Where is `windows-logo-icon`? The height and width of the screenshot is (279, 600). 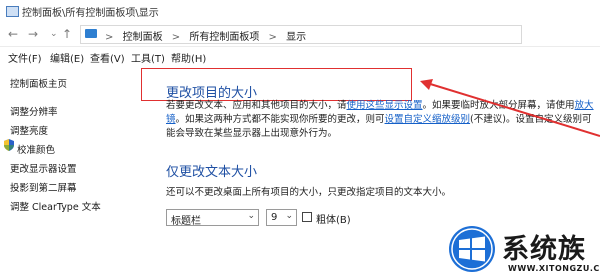
windows-logo-icon is located at coordinates (472, 249).